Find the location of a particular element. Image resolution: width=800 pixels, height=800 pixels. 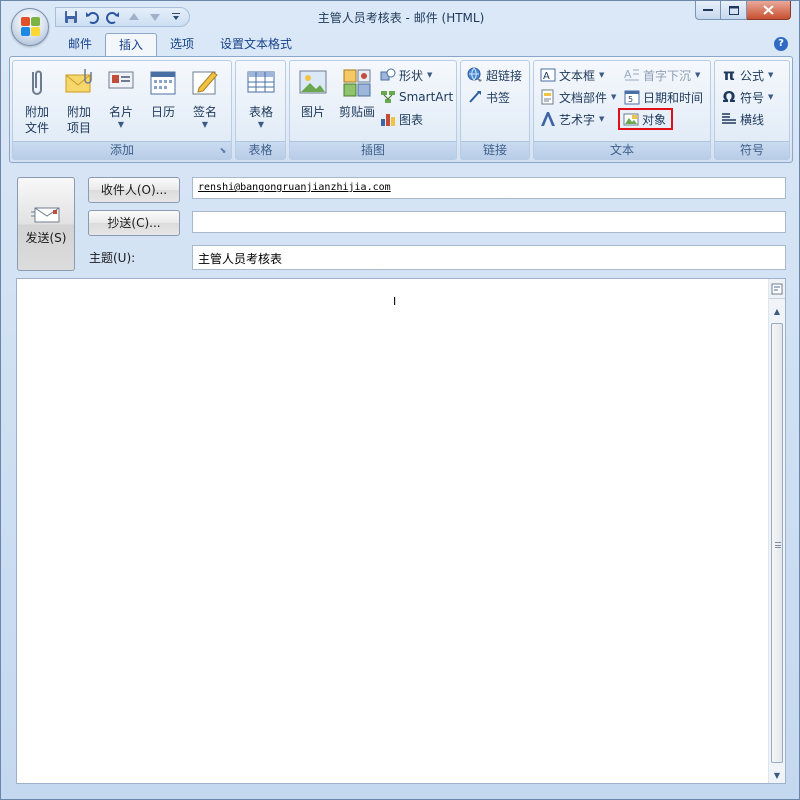

date-time-button: 5 日期和时间 is located at coordinates (663, 97).